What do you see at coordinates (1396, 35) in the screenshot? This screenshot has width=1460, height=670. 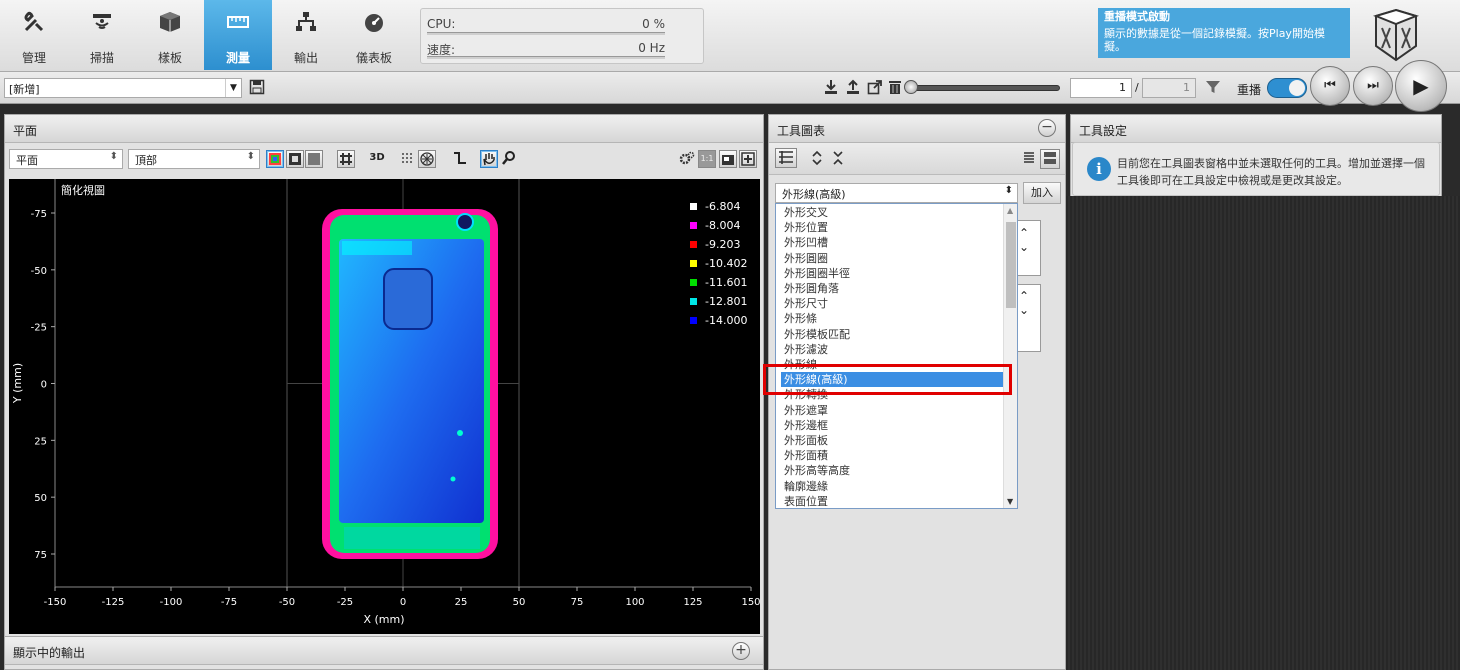 I see `gocator-logo-icon` at bounding box center [1396, 35].